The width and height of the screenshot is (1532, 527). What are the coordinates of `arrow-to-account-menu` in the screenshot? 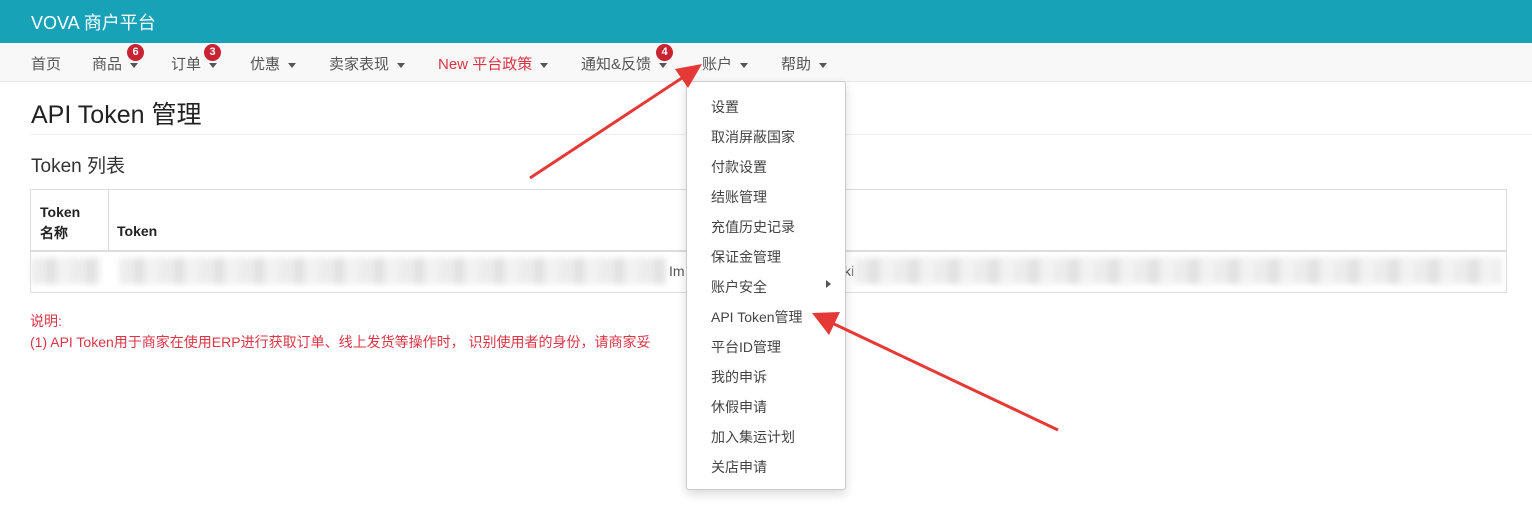 It's located at (615, 122).